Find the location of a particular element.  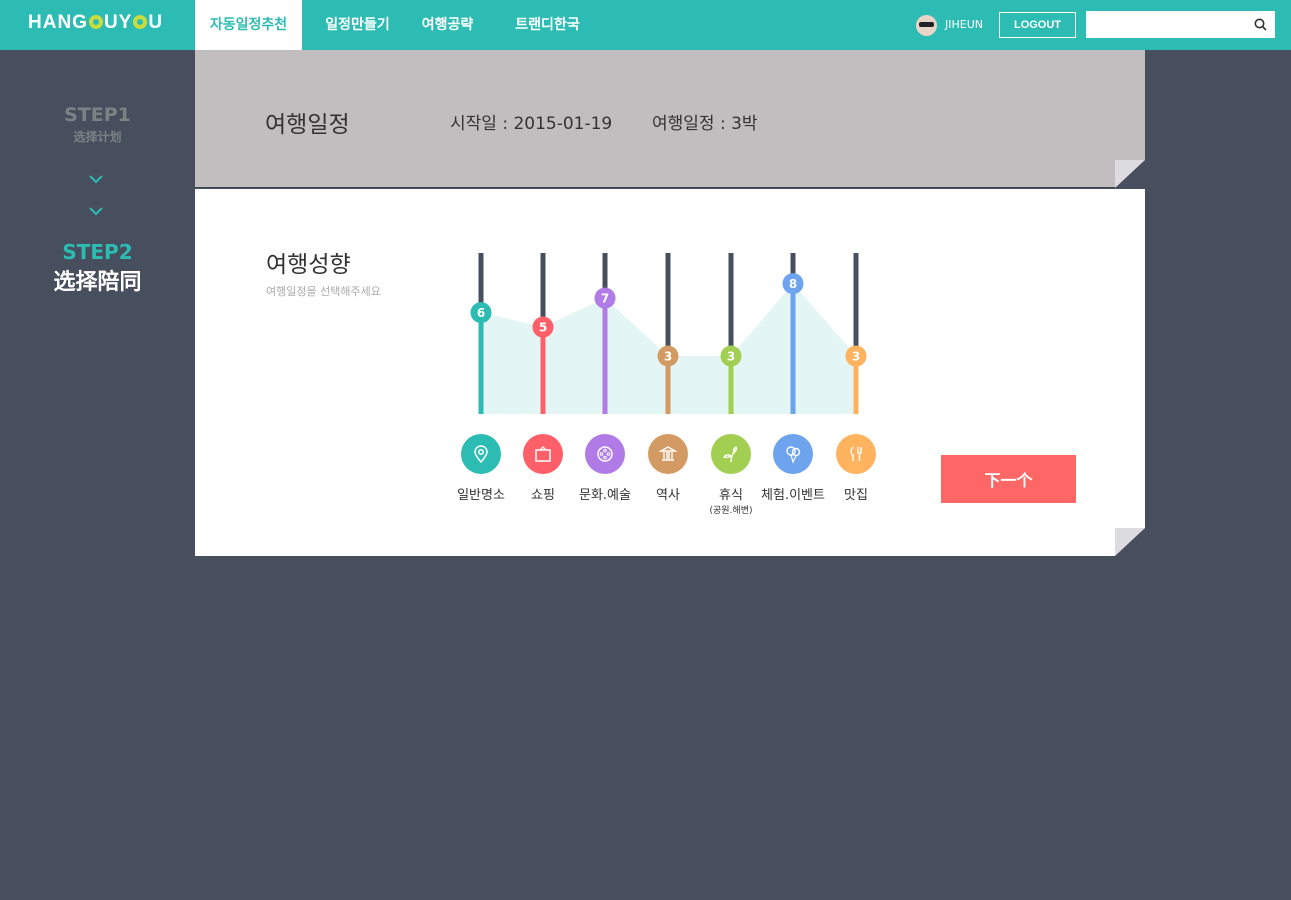

preference-sliders: 6 5 7 3 3 8 3 is located at coordinates (668, 333).